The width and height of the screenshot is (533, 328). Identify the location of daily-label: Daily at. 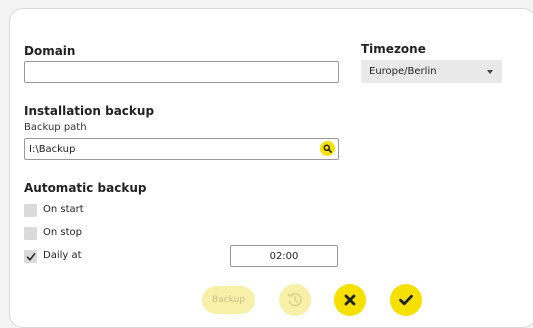
(62, 255).